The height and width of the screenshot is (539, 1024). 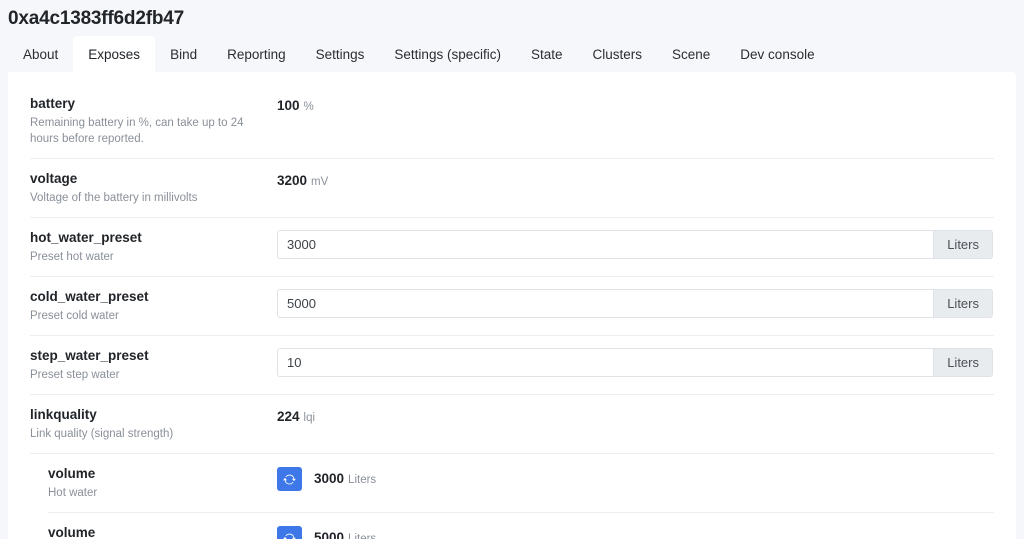 What do you see at coordinates (162, 483) in the screenshot?
I see `expose-label-column: volume Hot water` at bounding box center [162, 483].